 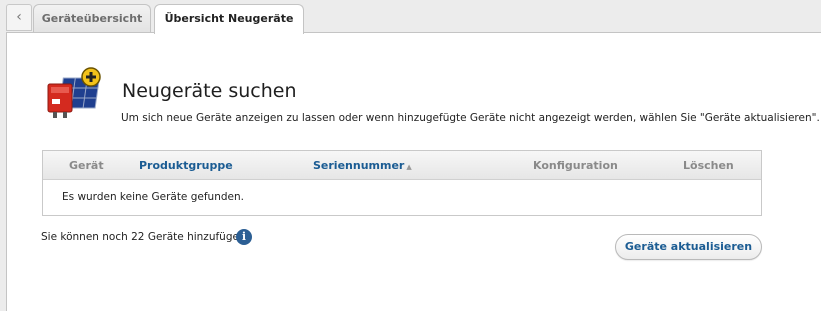 I want to click on page-title: Neugeräte suchen, so click(x=209, y=91).